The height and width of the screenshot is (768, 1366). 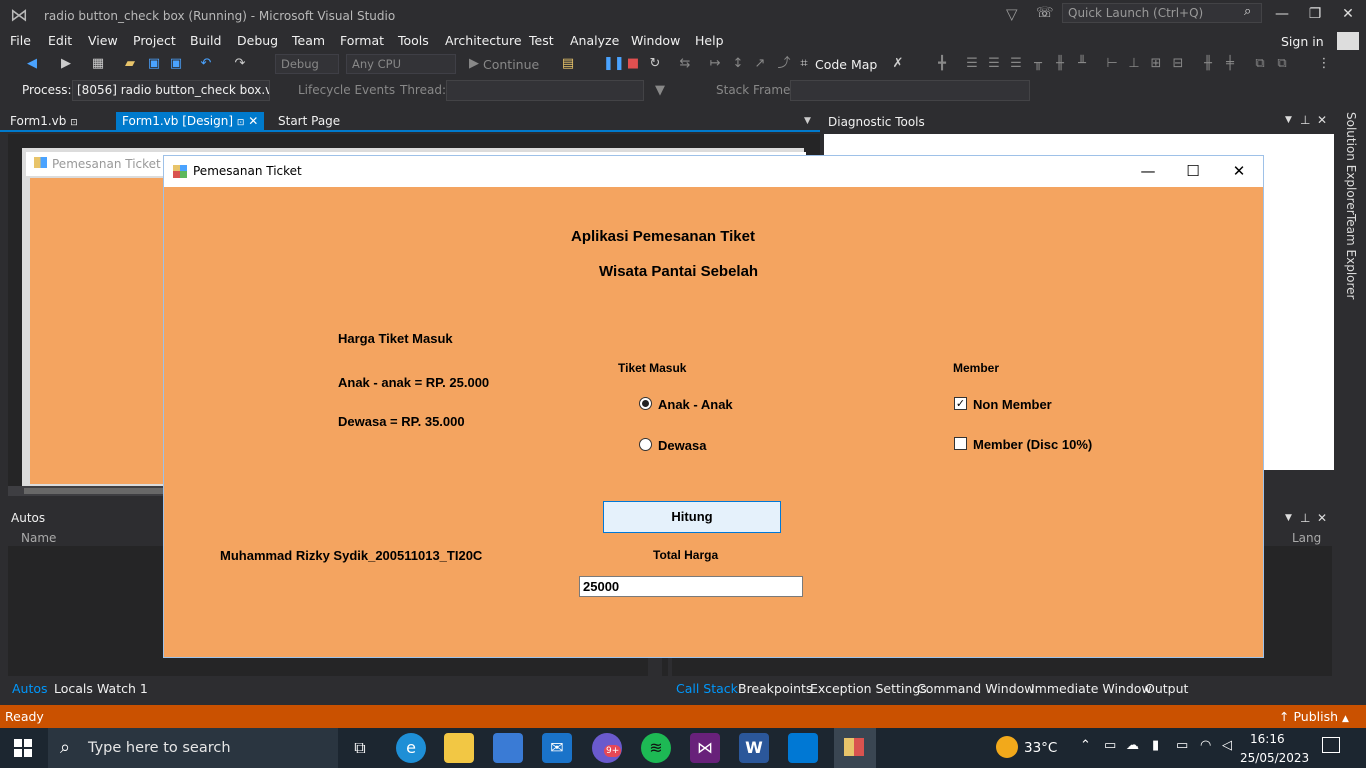 What do you see at coordinates (846, 64) in the screenshot?
I see `code-map-button: Code Map` at bounding box center [846, 64].